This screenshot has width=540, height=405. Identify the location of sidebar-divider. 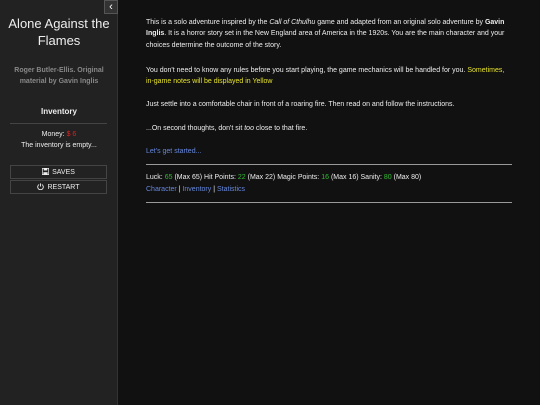
(58, 123).